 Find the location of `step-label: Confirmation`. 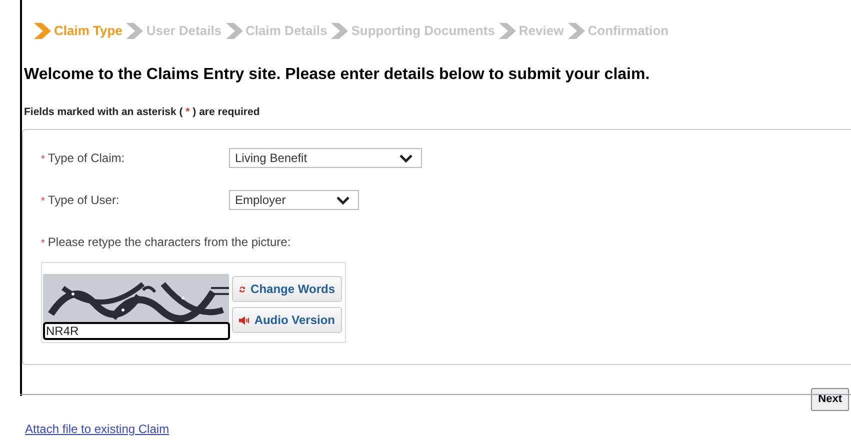

step-label: Confirmation is located at coordinates (628, 31).